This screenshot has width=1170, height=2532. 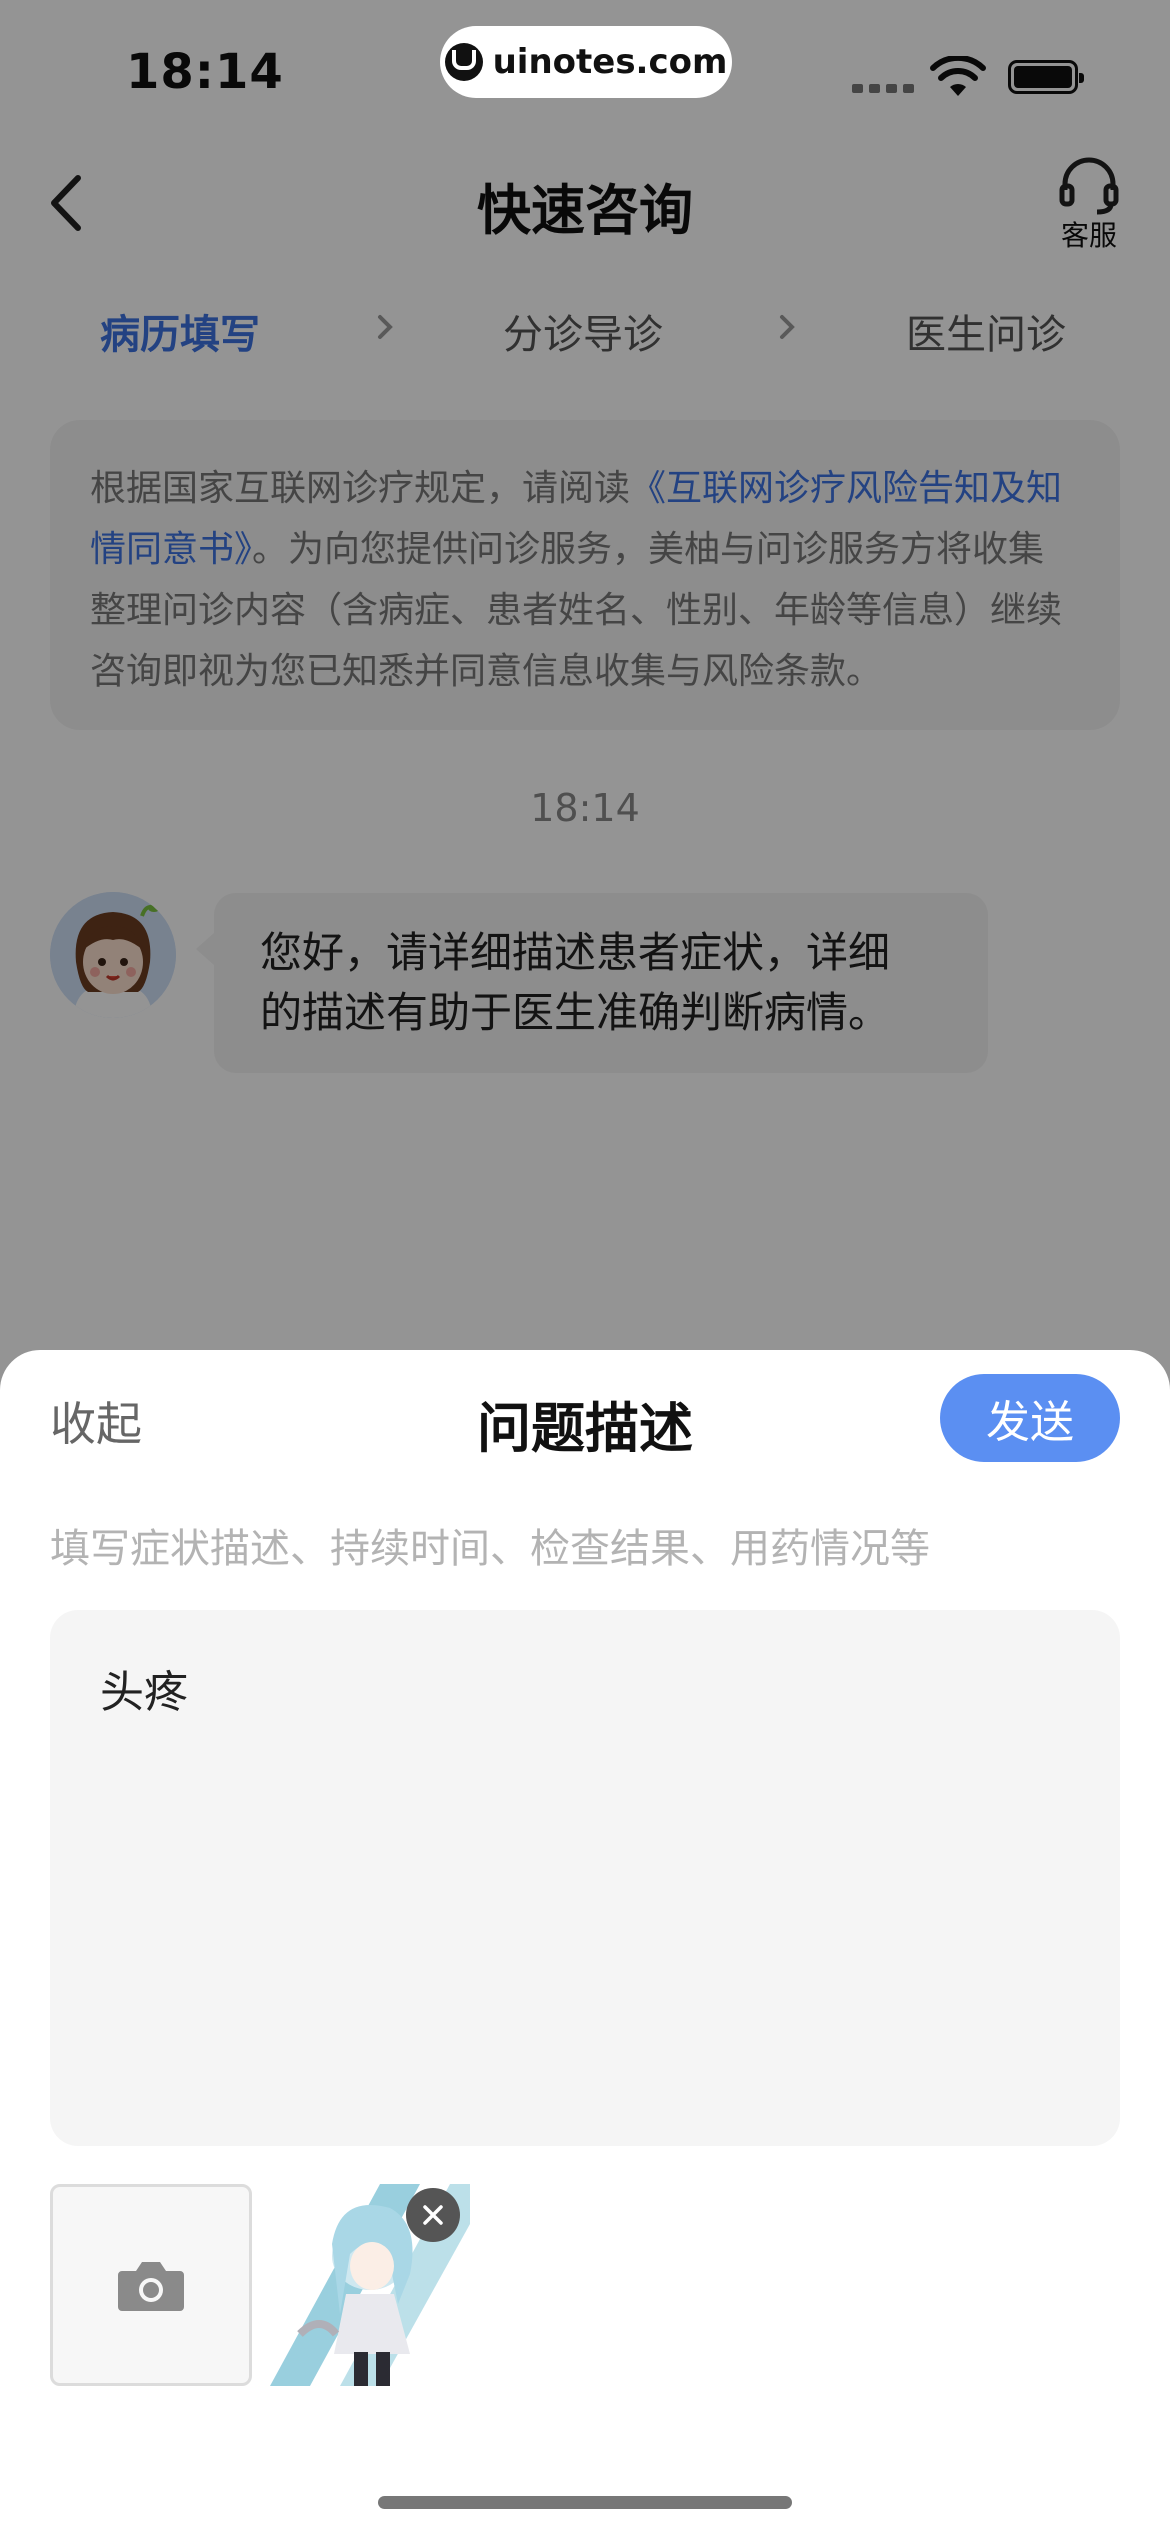 I want to click on remove-image-button, so click(x=433, y=2215).